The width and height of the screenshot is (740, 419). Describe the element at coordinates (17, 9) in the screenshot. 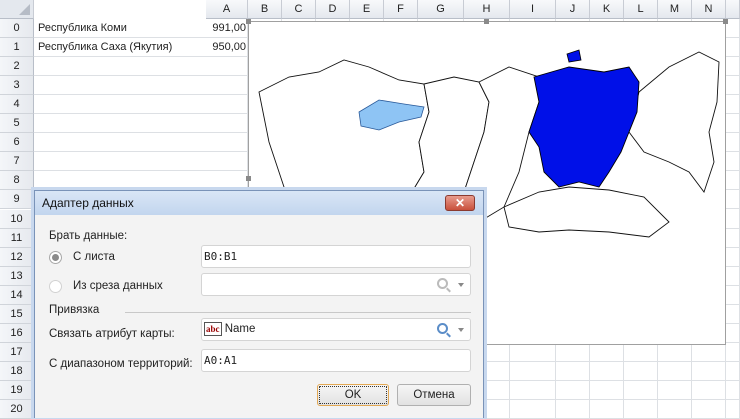

I see `select-all-corner` at that location.